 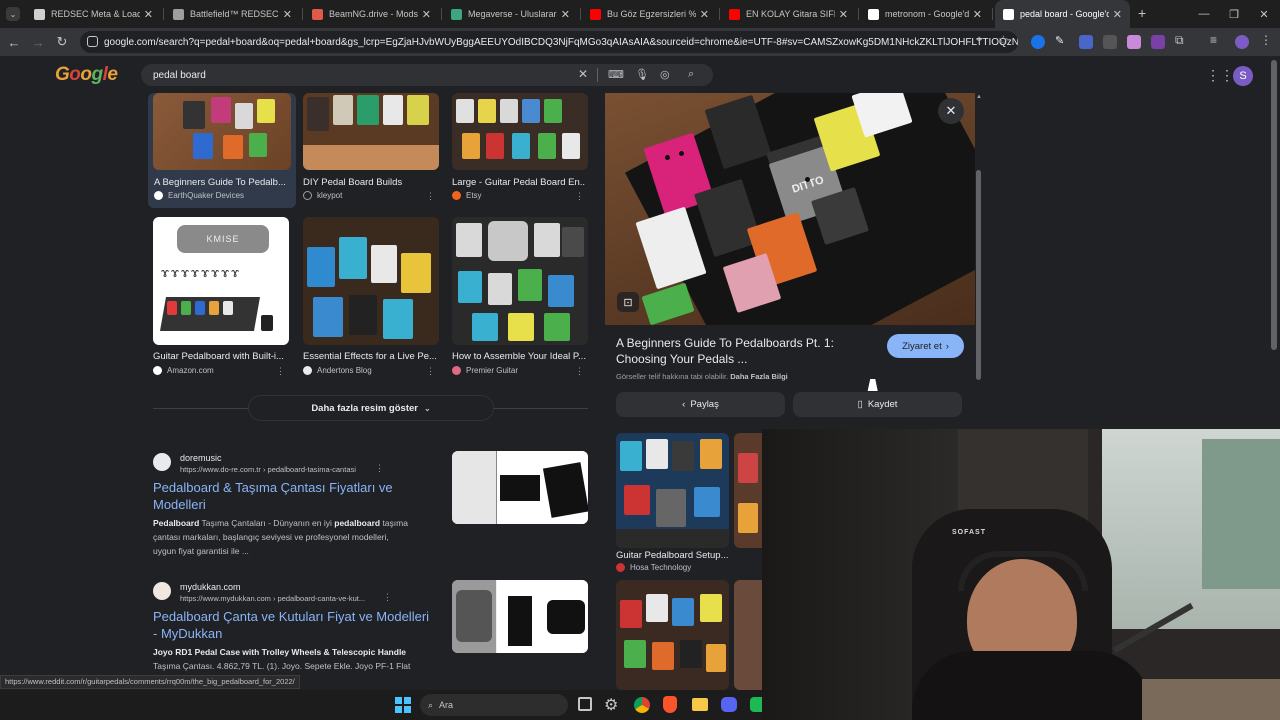 What do you see at coordinates (62, 42) in the screenshot?
I see `reload-icon: ↻` at bounding box center [62, 42].